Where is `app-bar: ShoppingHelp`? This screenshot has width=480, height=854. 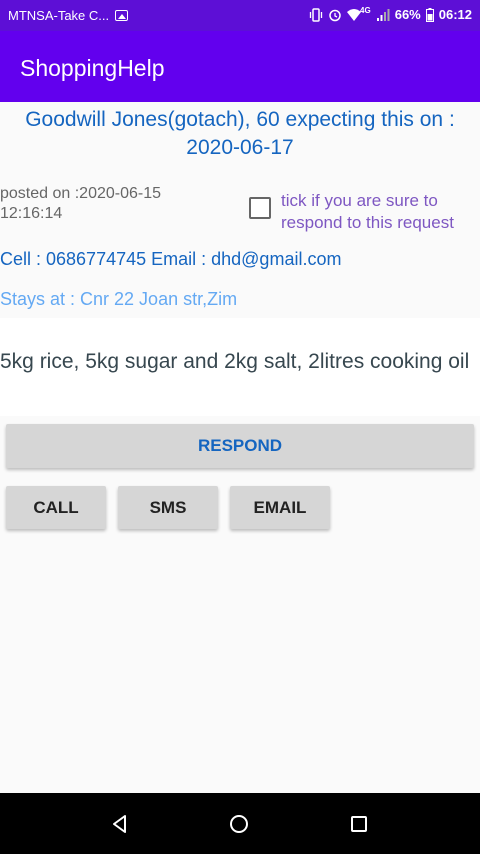 app-bar: ShoppingHelp is located at coordinates (240, 66).